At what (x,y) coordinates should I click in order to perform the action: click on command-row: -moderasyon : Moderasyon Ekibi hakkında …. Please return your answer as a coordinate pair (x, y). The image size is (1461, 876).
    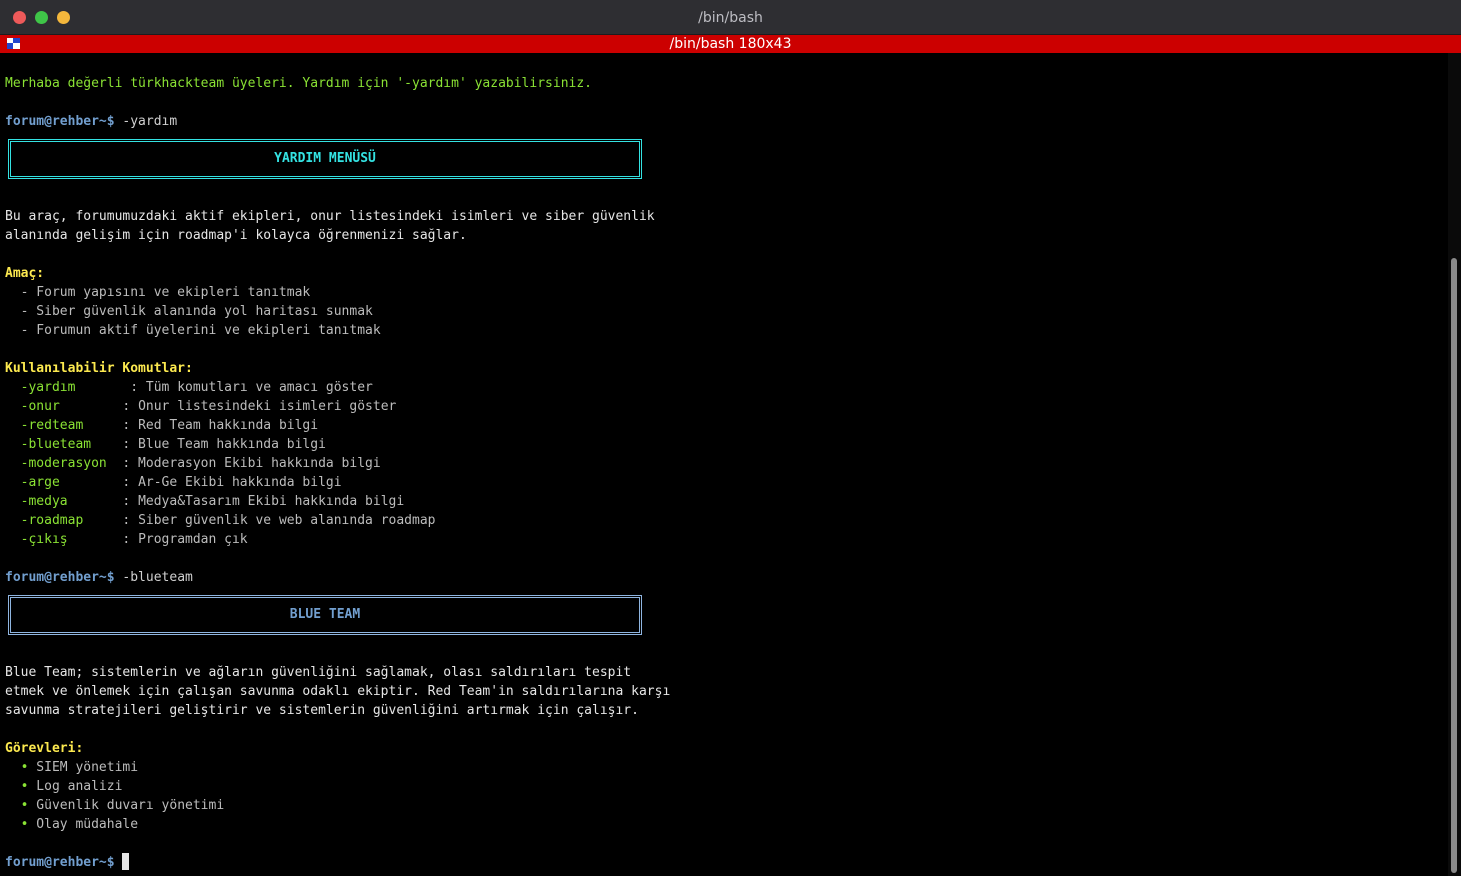
    Looking at the image, I should click on (193, 463).